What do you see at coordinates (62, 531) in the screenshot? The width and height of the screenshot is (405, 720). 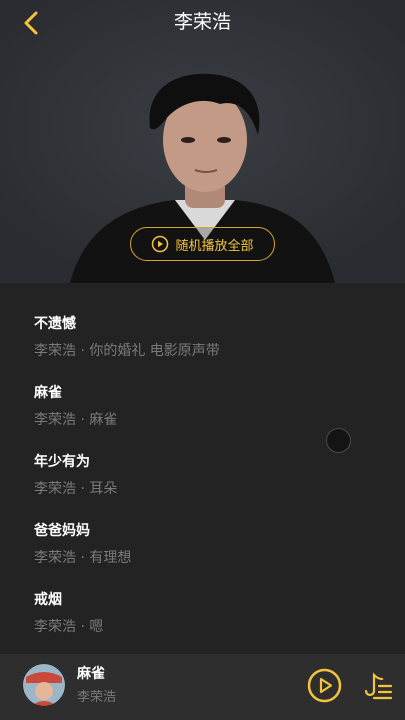 I see `song-title: 爸爸妈妈` at bounding box center [62, 531].